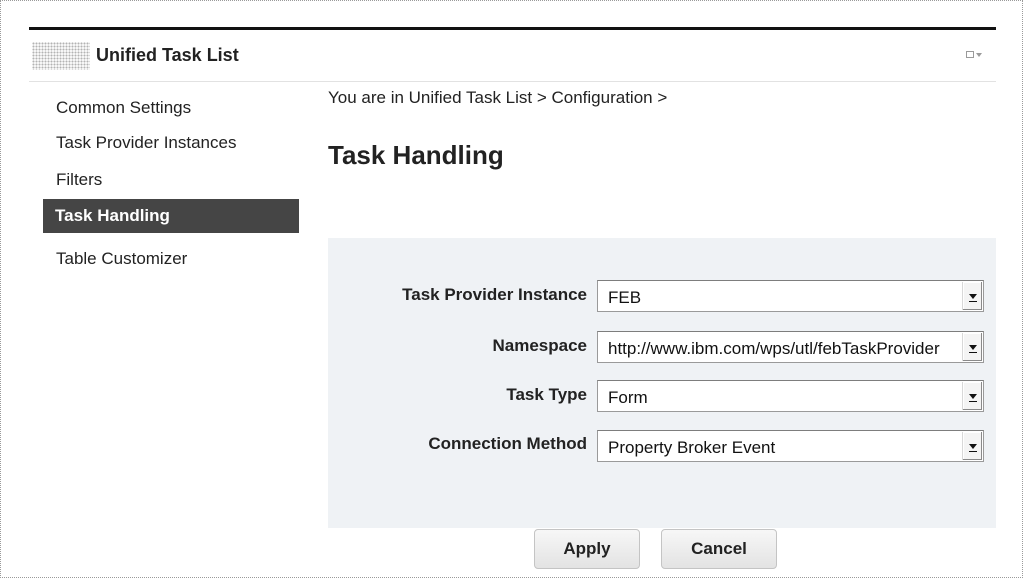 This screenshot has height=578, width=1023. I want to click on namespace-label: Namespace, so click(539, 345).